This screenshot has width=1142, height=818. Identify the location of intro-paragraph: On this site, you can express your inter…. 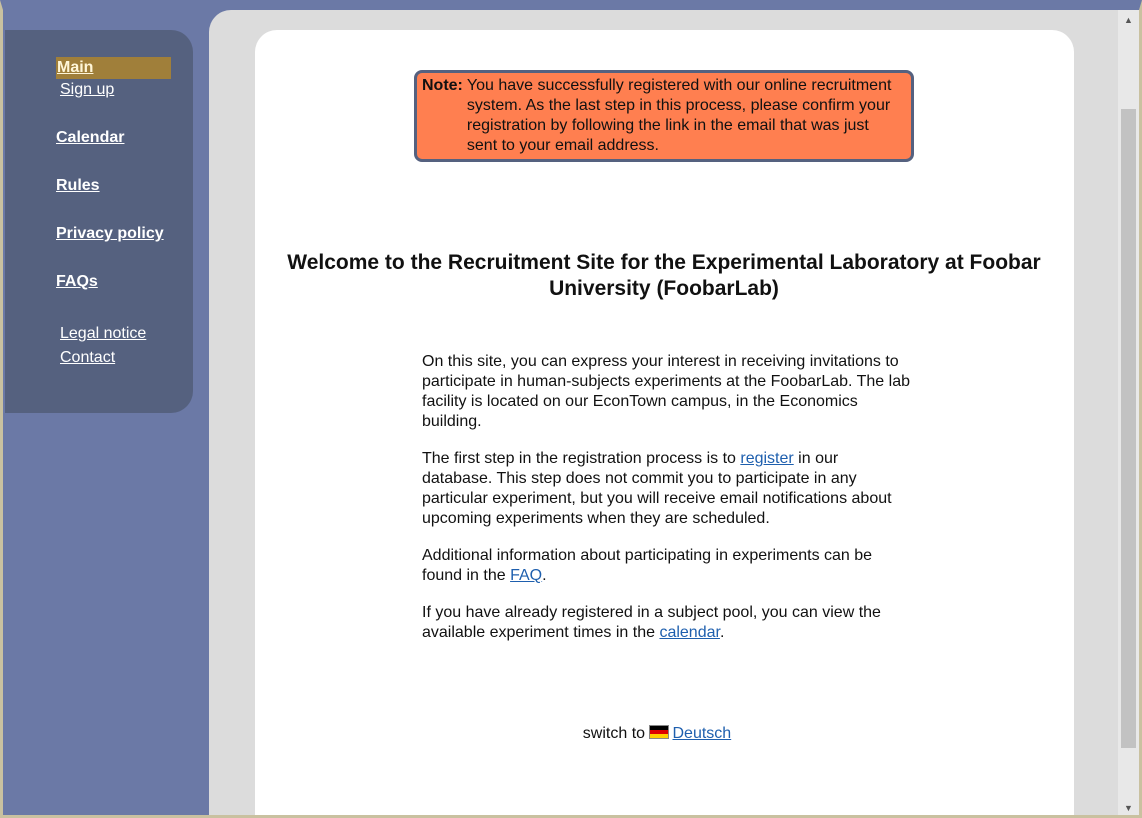
(666, 391).